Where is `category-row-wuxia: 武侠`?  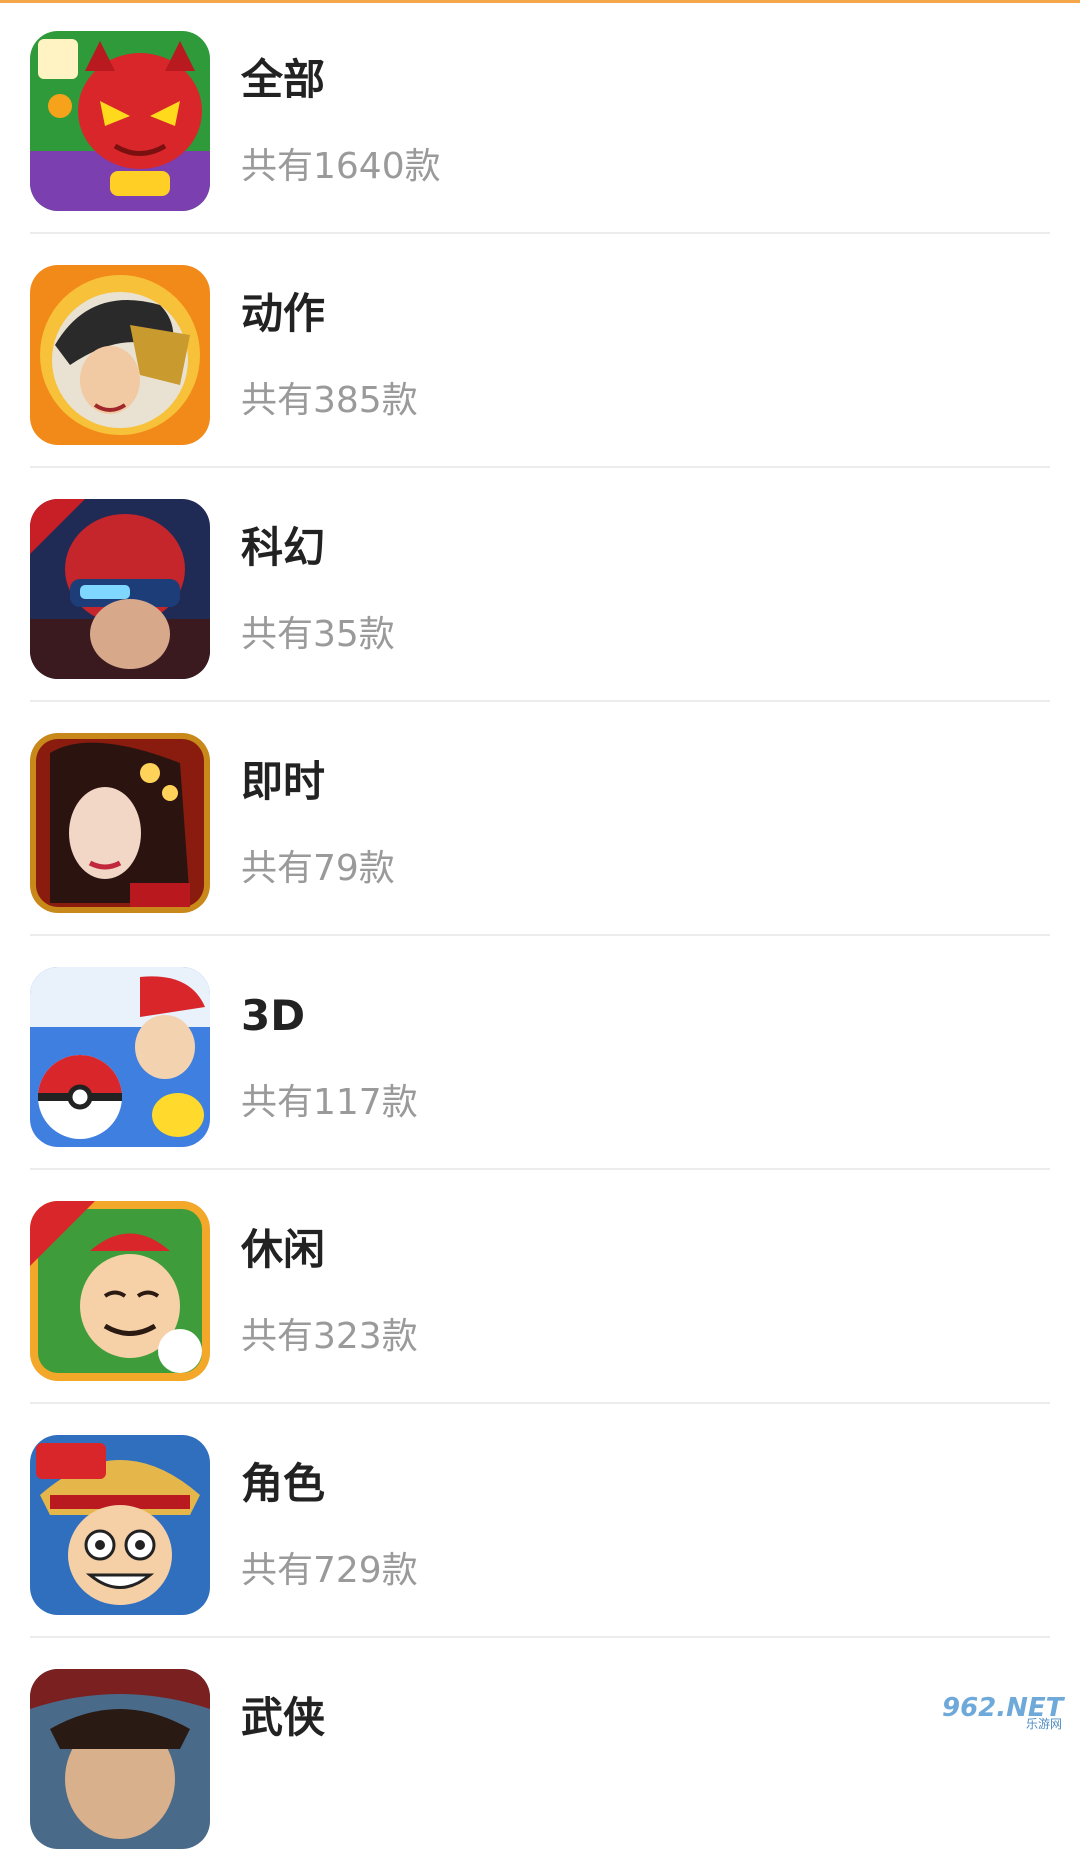
category-row-wuxia: 武侠 is located at coordinates (540, 1755).